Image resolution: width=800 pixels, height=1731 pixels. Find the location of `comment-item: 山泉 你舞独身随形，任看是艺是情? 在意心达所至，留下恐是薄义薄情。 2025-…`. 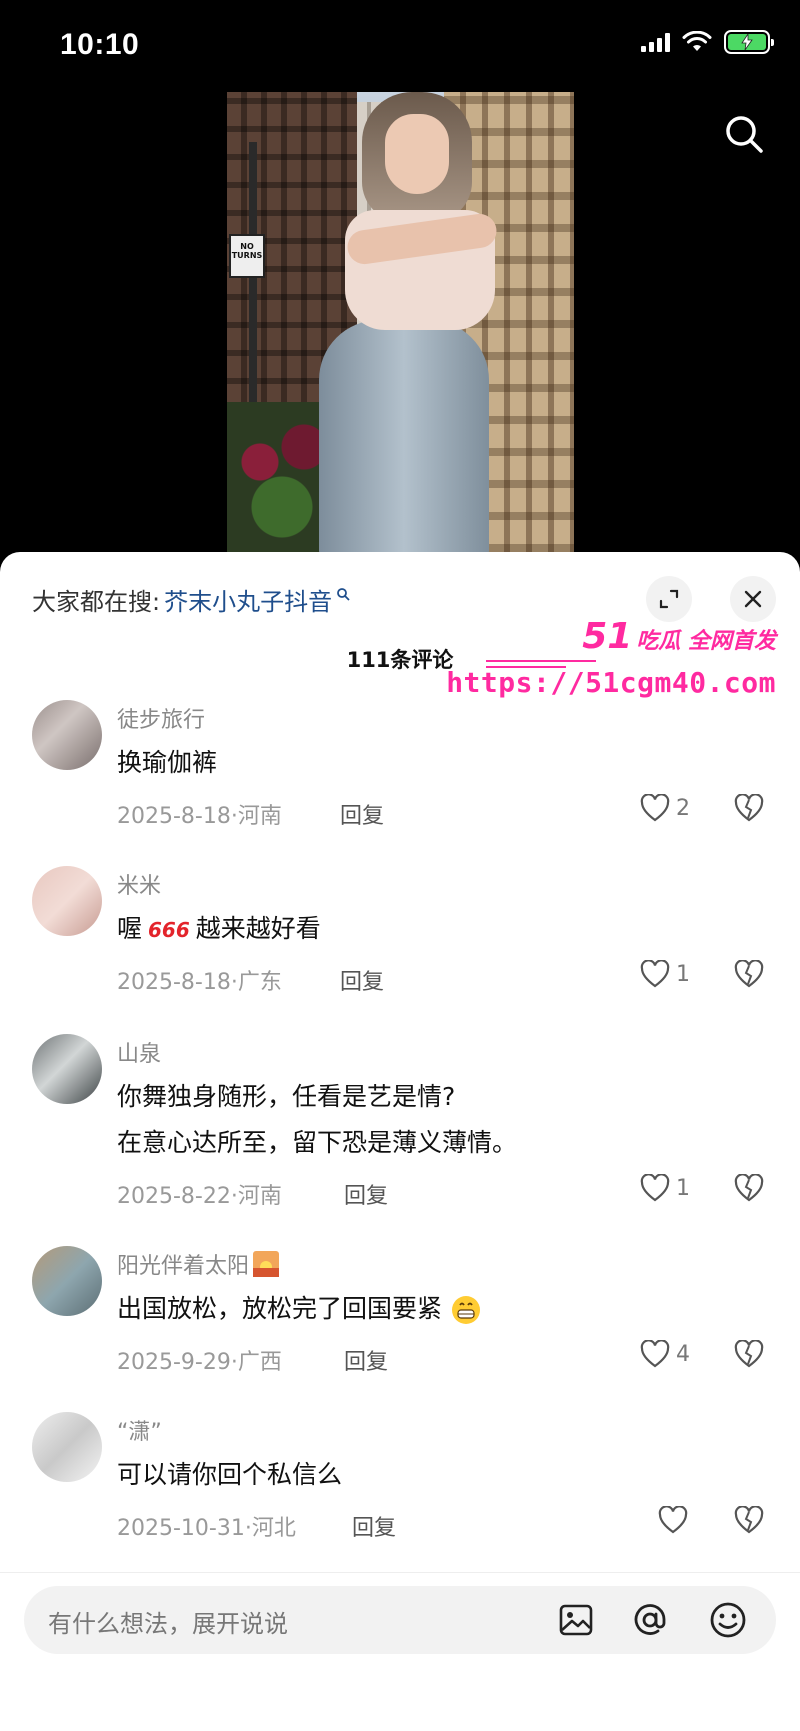

comment-item: 山泉 你舞独身随形，任看是艺是情? 在意心达所至，留下恐是薄义薄情。 2025-… is located at coordinates (400, 1129).